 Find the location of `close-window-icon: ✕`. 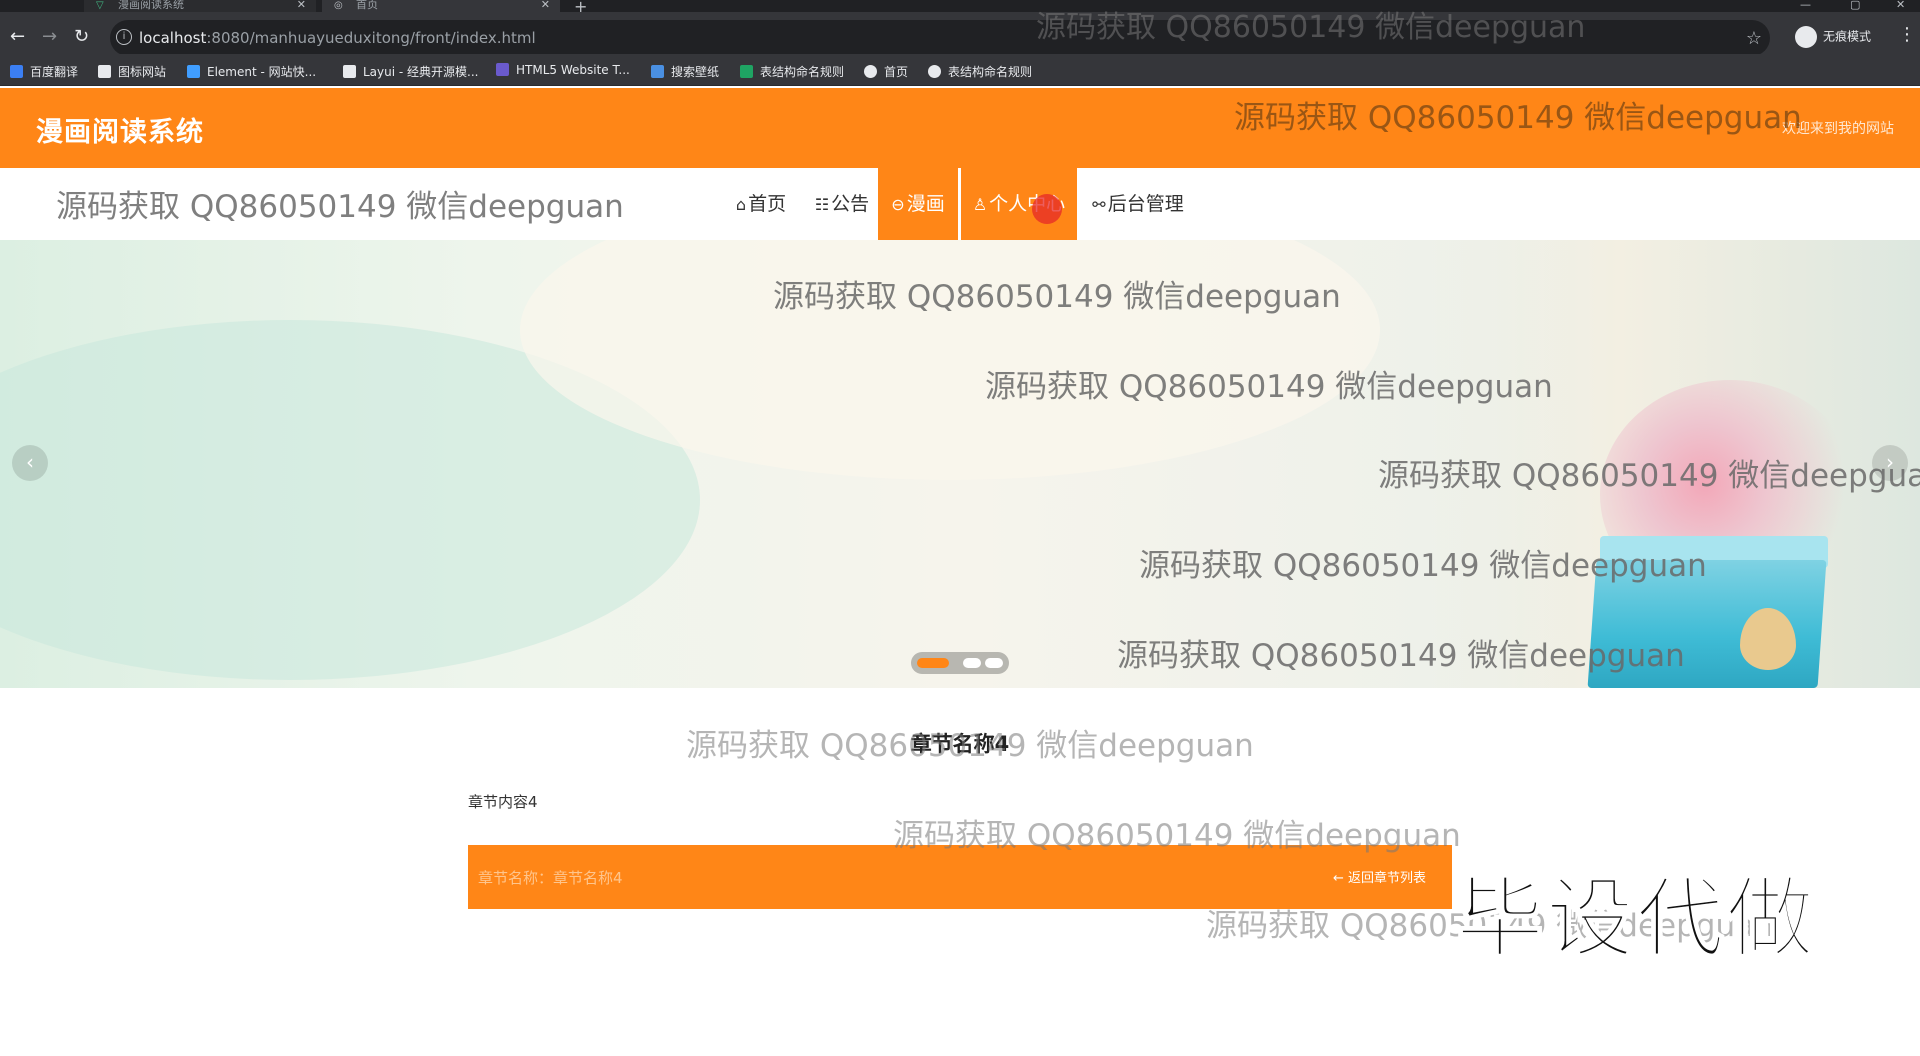

close-window-icon: ✕ is located at coordinates (1900, 5).